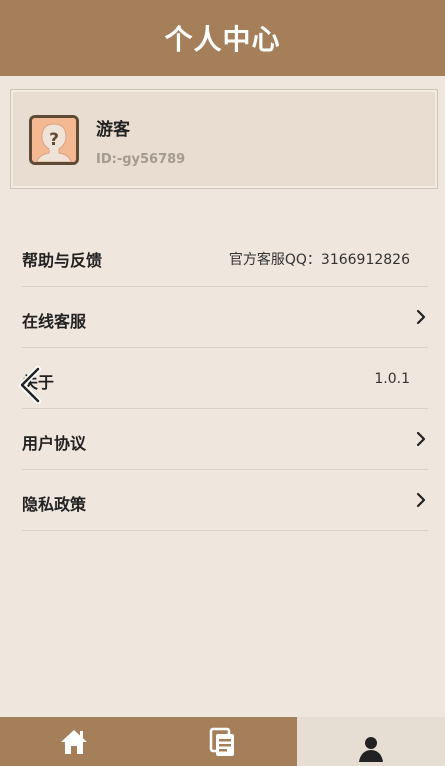 The height and width of the screenshot is (766, 445). I want to click on home-icon, so click(74, 741).